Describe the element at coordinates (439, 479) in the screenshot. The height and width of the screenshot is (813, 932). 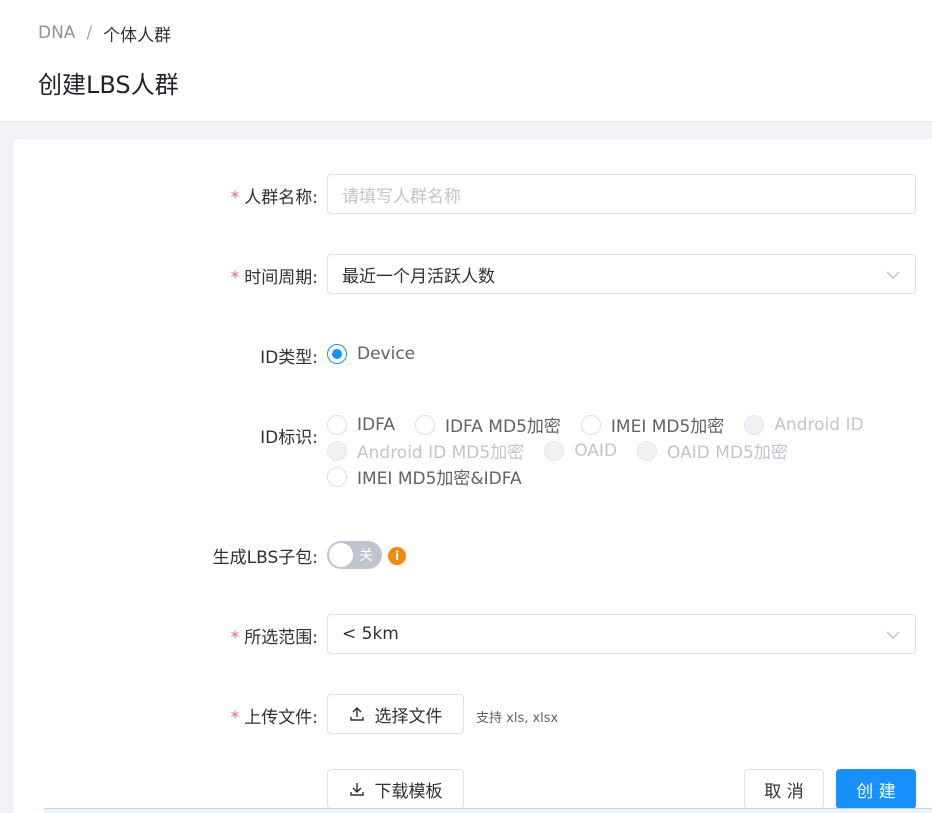
I see `radio-label: IMEI MD5加密&IDFA` at that location.